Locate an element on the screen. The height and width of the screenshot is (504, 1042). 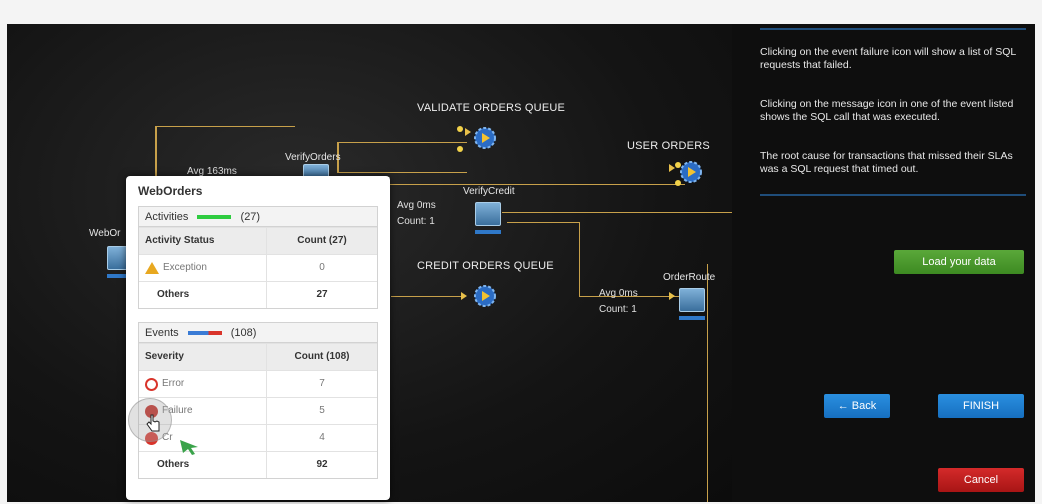
column-header: Count (27) is located at coordinates (322, 240).